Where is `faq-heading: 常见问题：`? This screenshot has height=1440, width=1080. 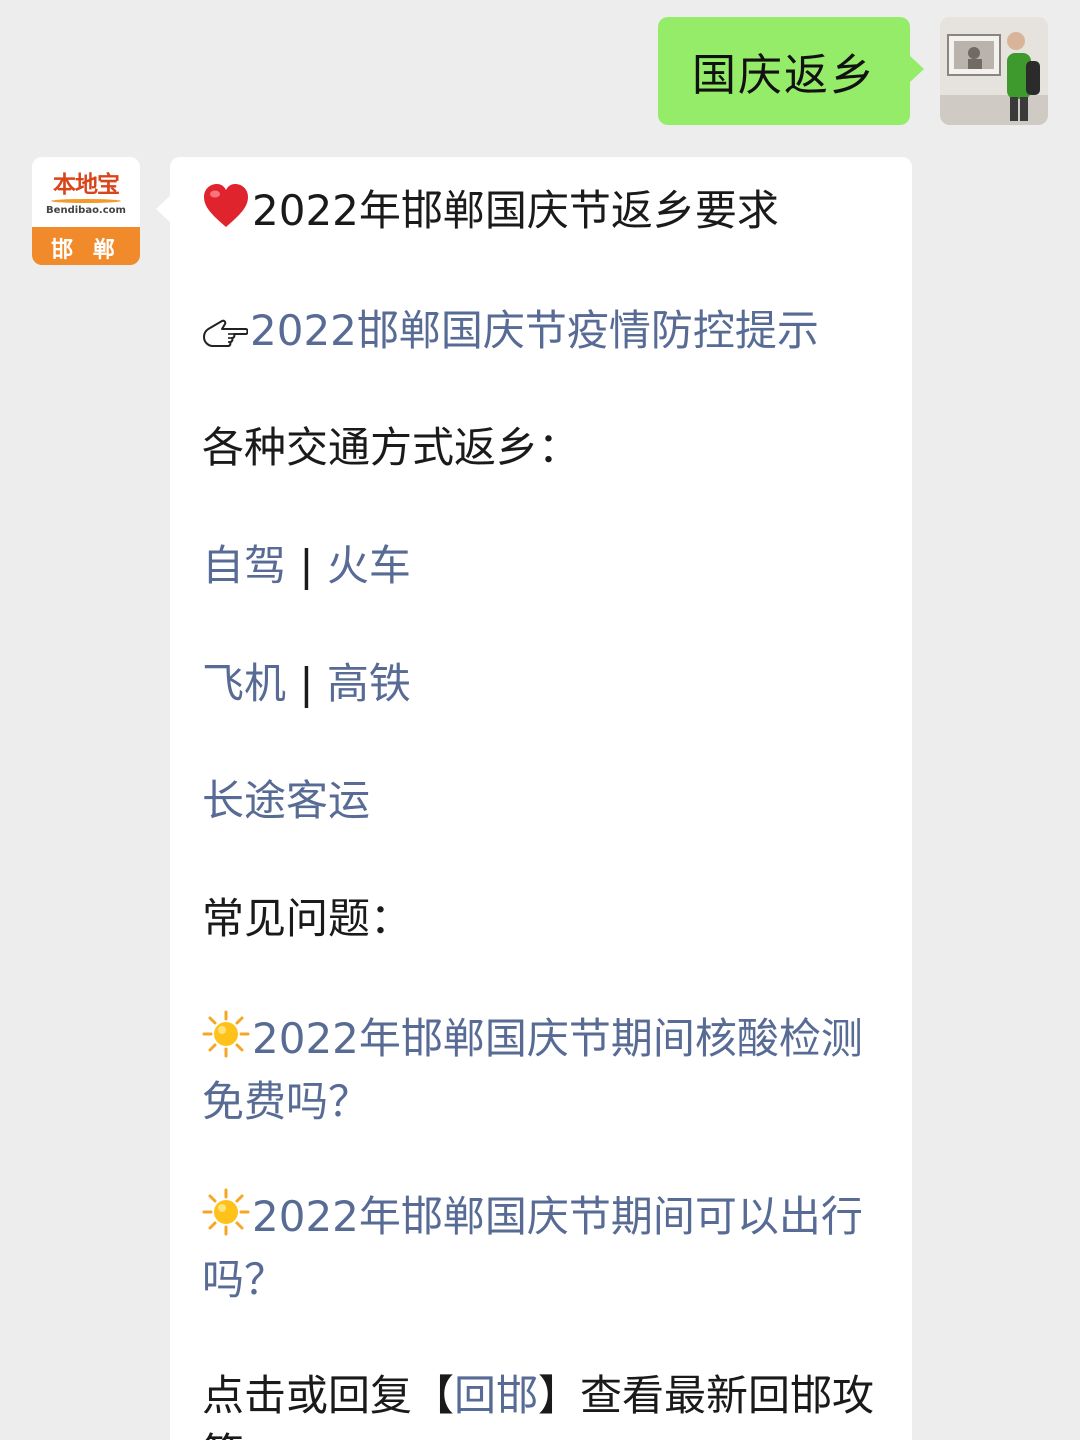
faq-heading: 常见问题： is located at coordinates (307, 918).